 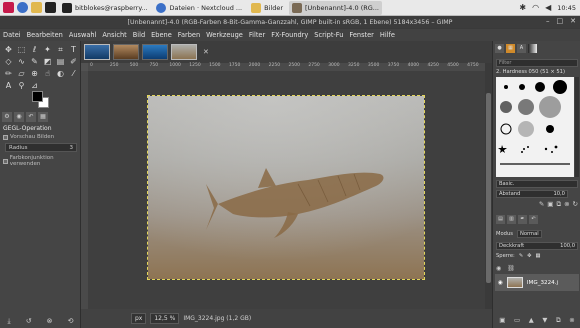 What do you see at coordinates (529, 256) in the screenshot?
I see `lock-position-icon: ✥` at bounding box center [529, 256].